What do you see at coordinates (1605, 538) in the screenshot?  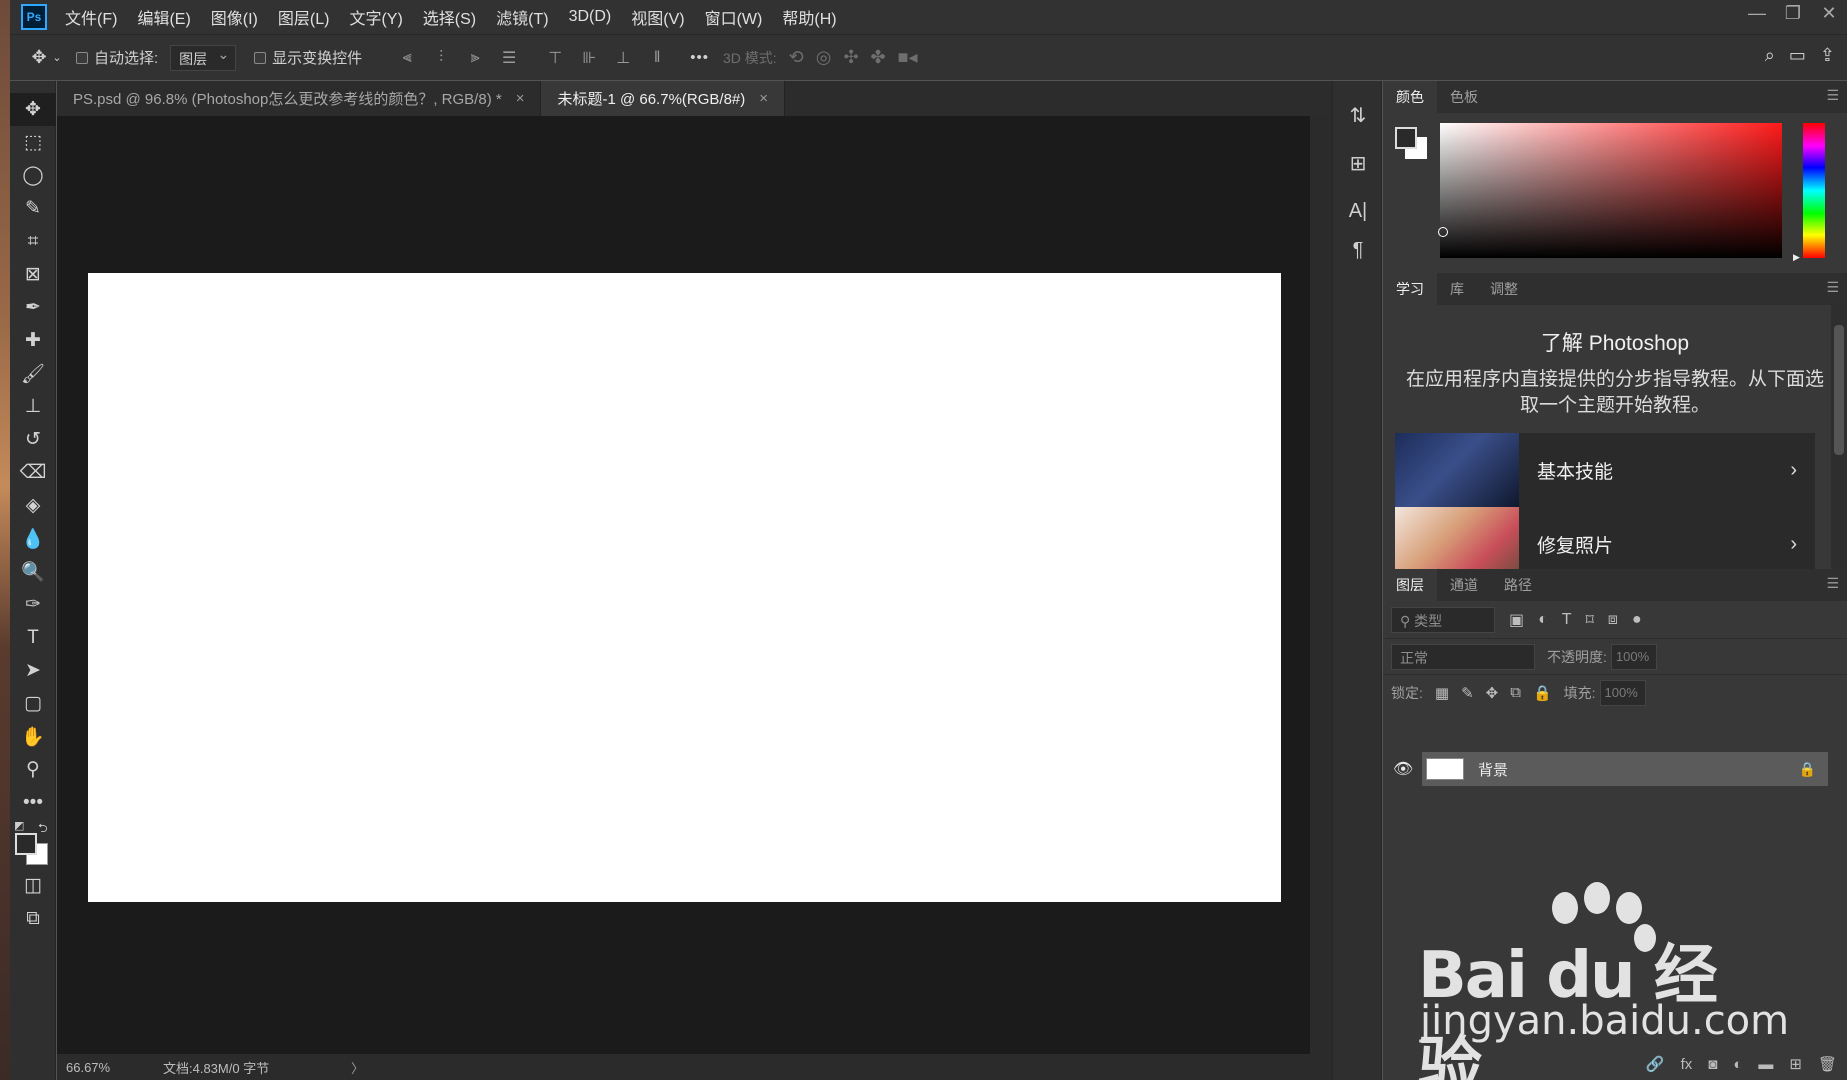 I see `learn-card-fix-photo: 修复照片 ›` at bounding box center [1605, 538].